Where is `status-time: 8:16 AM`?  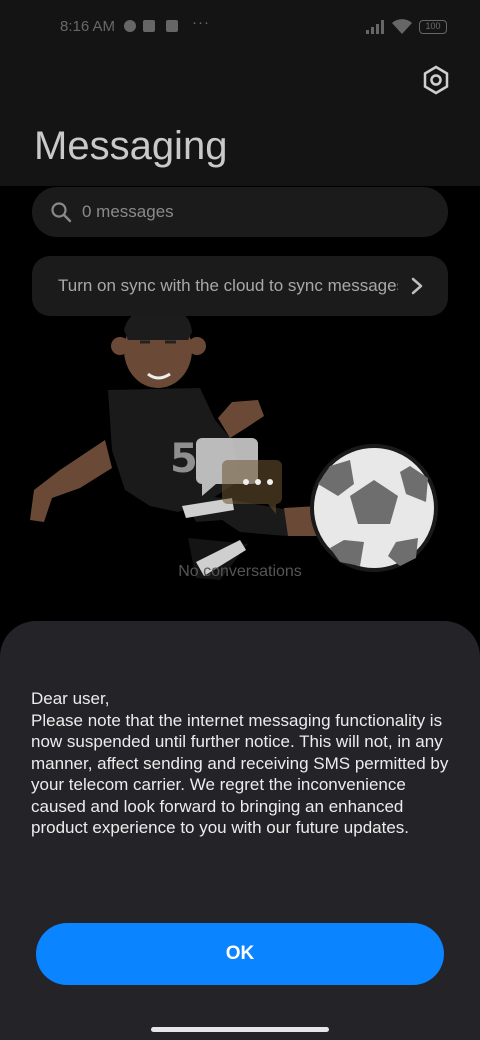 status-time: 8:16 AM is located at coordinates (88, 26).